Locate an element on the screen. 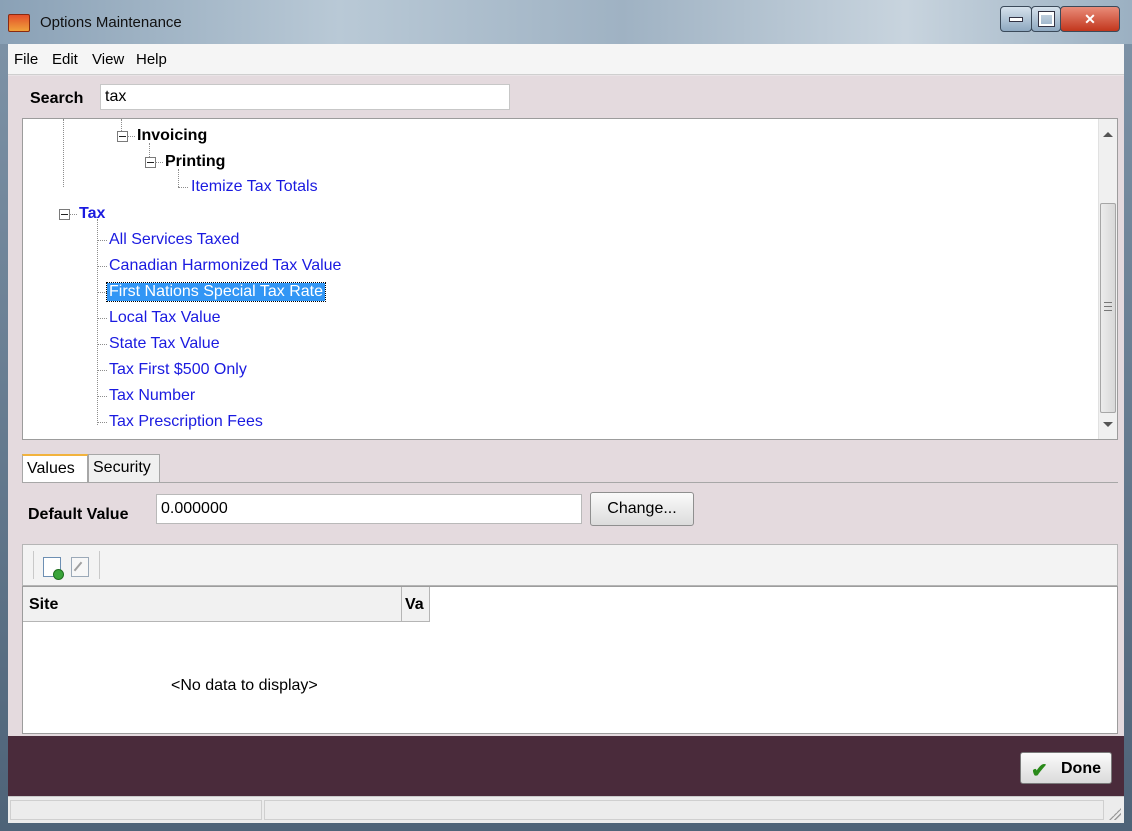  column-divider is located at coordinates (401, 604).